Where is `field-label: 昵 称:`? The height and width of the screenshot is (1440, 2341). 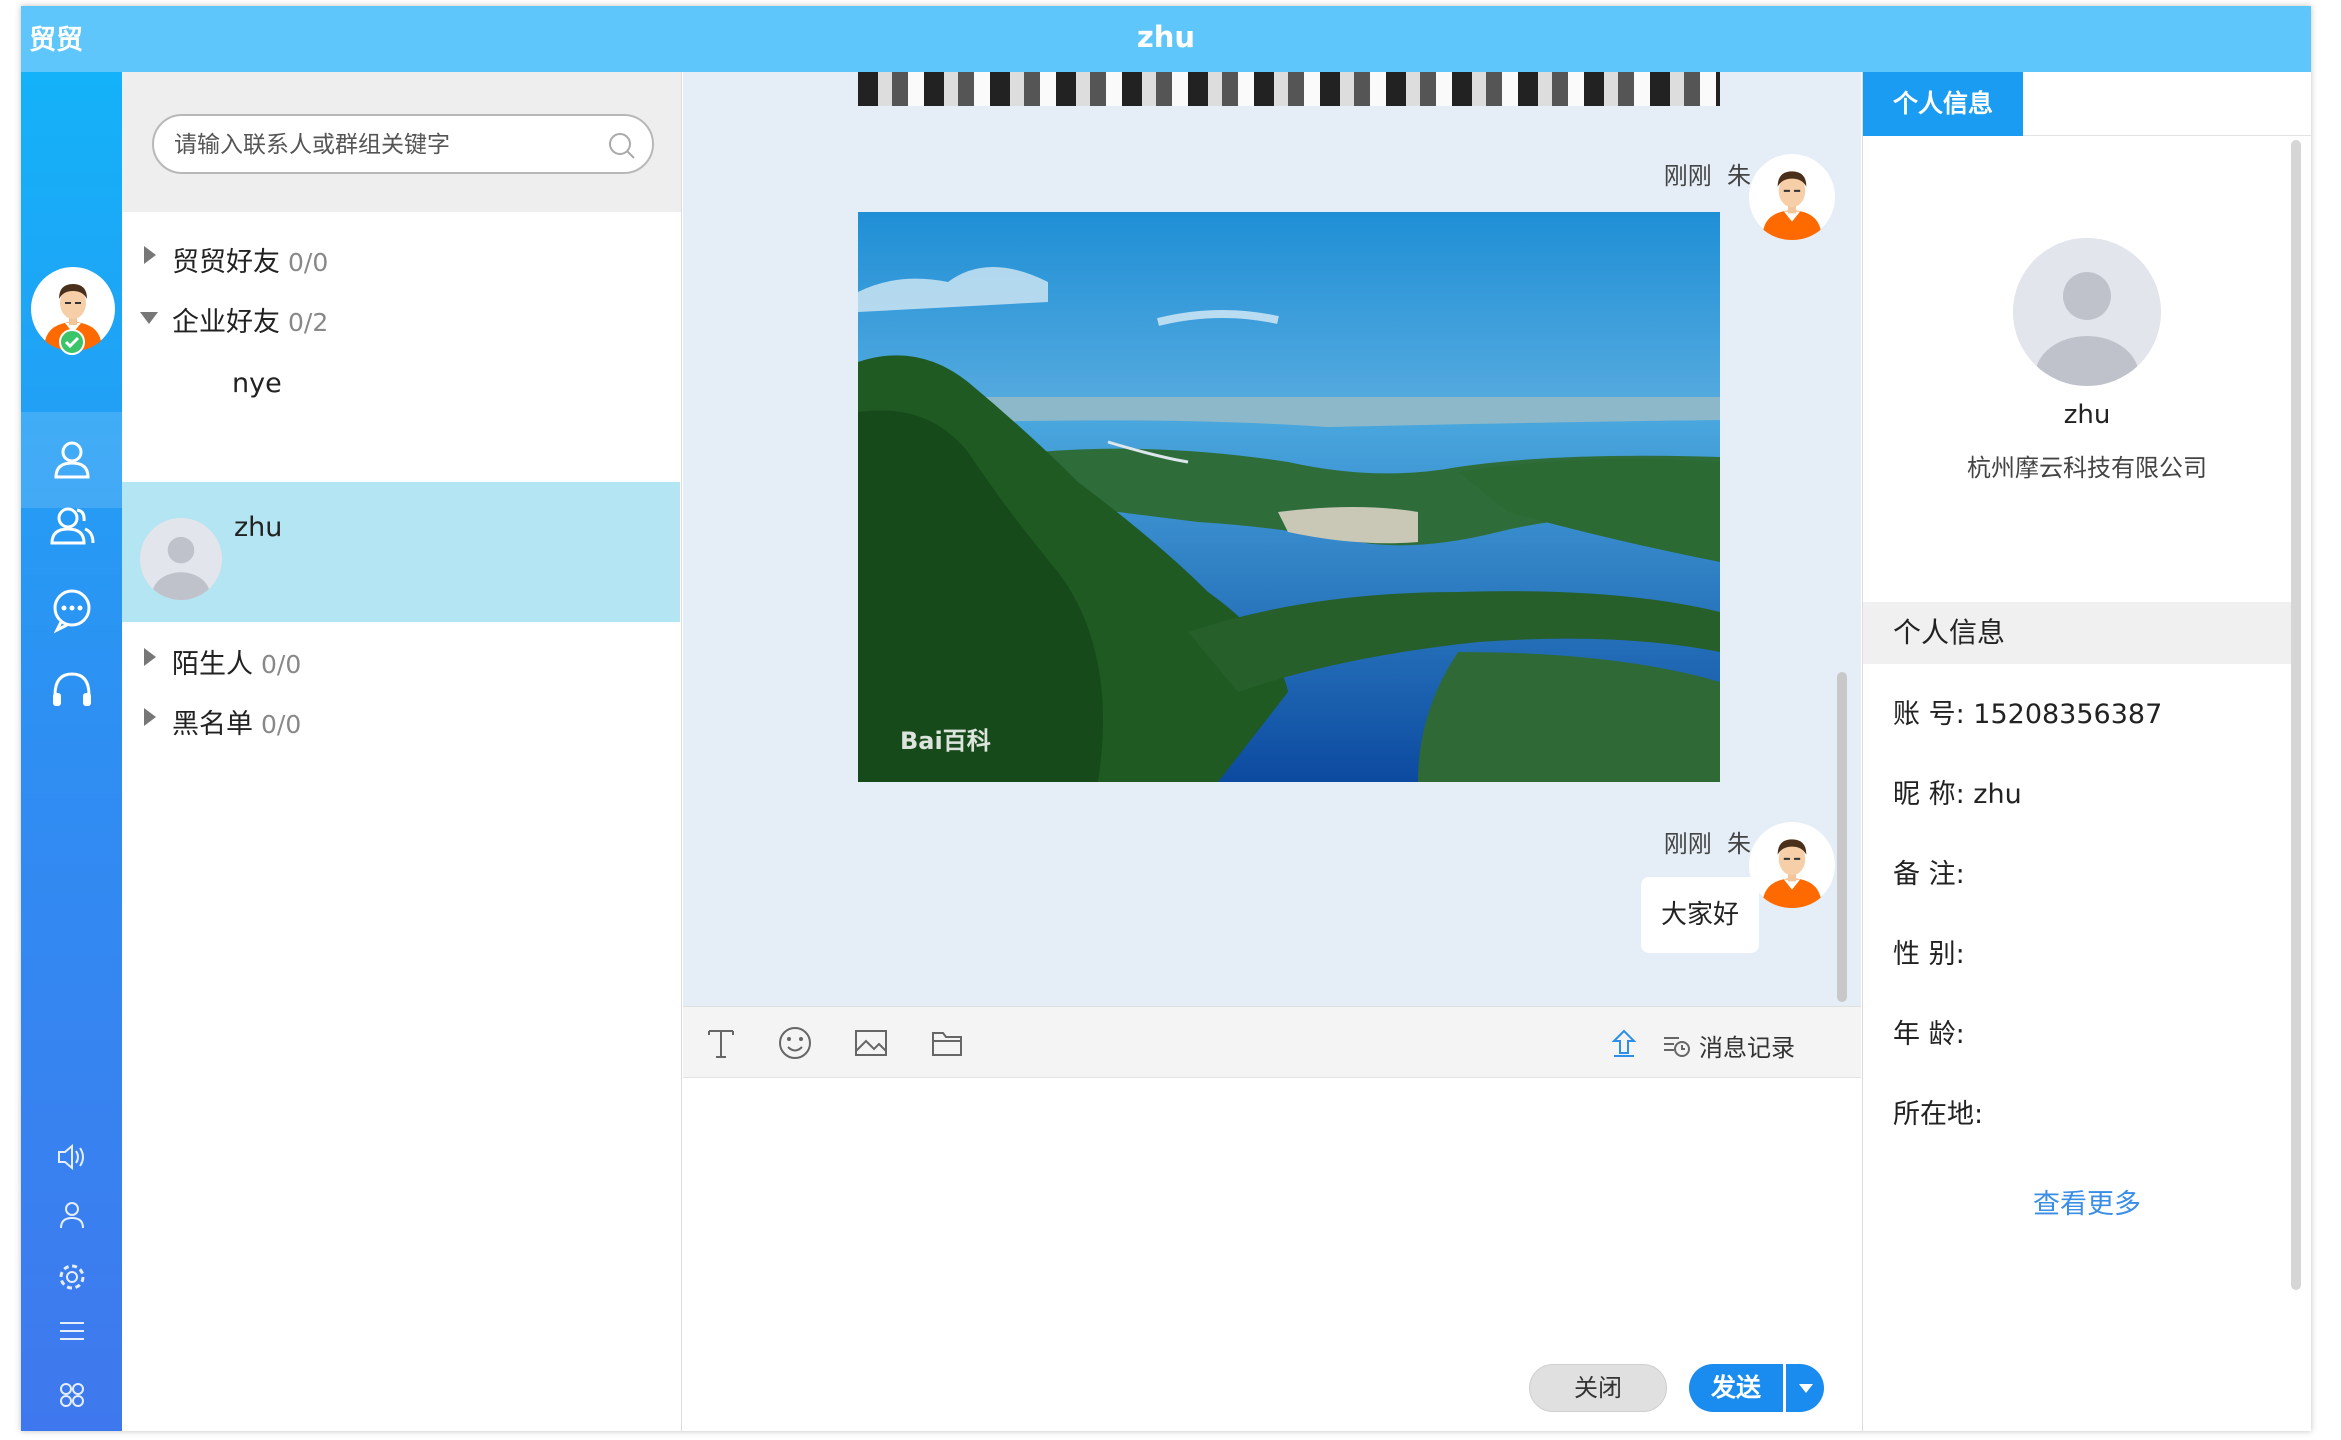 field-label: 昵 称: is located at coordinates (1929, 794).